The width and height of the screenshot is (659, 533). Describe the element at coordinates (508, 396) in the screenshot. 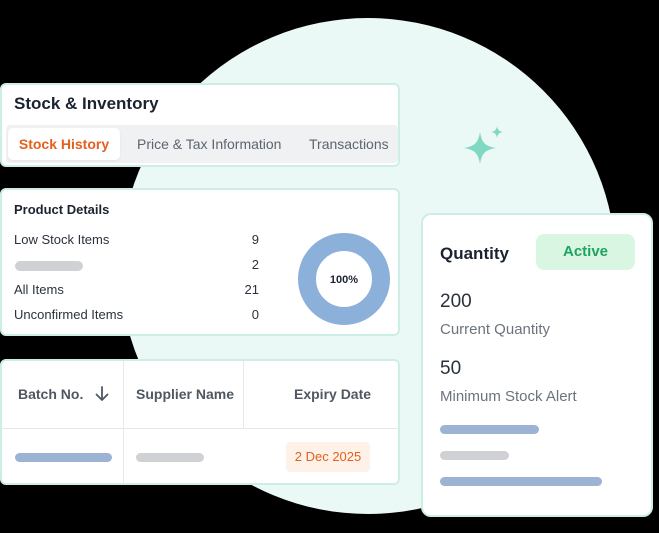

I see `minimum-stock-label: Minimum Stock Alert` at that location.